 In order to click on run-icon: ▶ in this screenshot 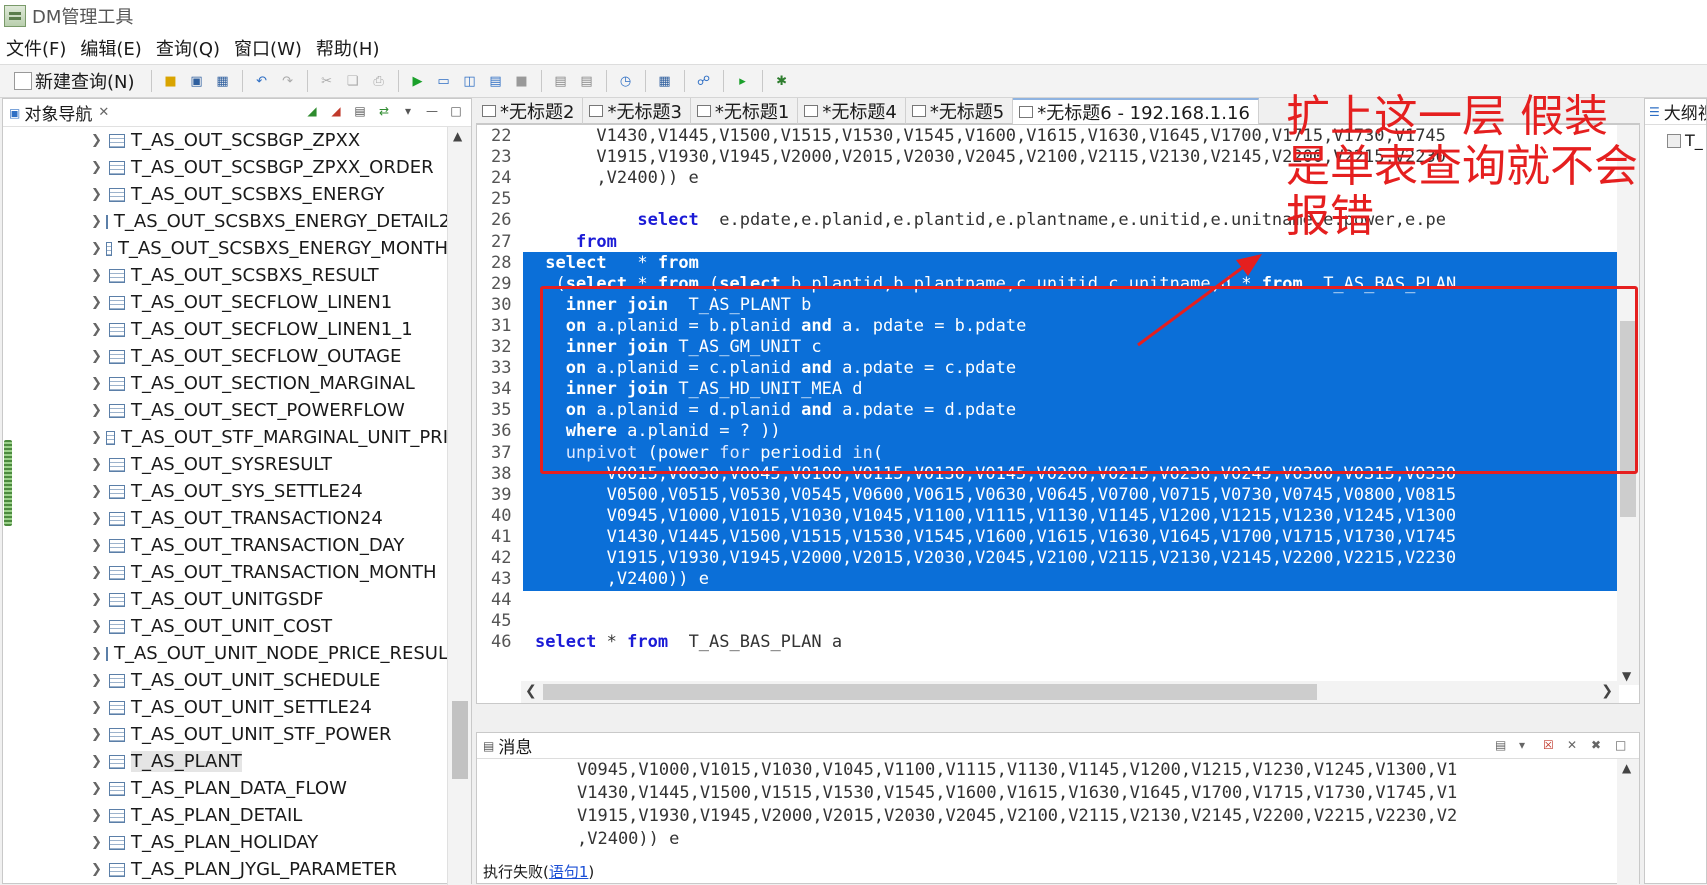, I will do `click(418, 81)`.